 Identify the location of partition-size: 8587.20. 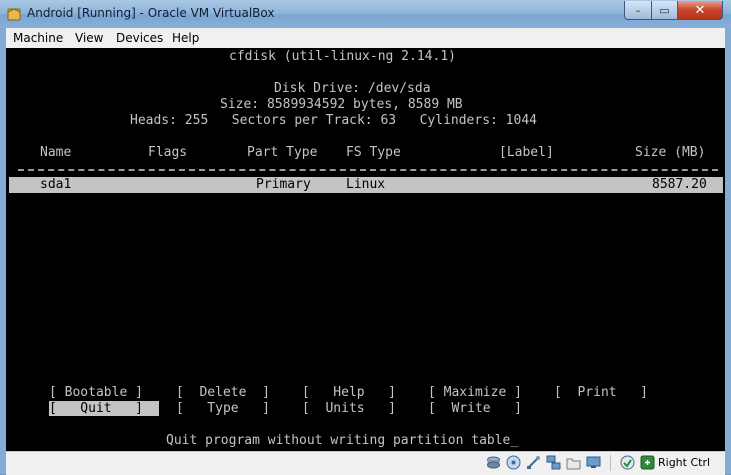
(679, 184).